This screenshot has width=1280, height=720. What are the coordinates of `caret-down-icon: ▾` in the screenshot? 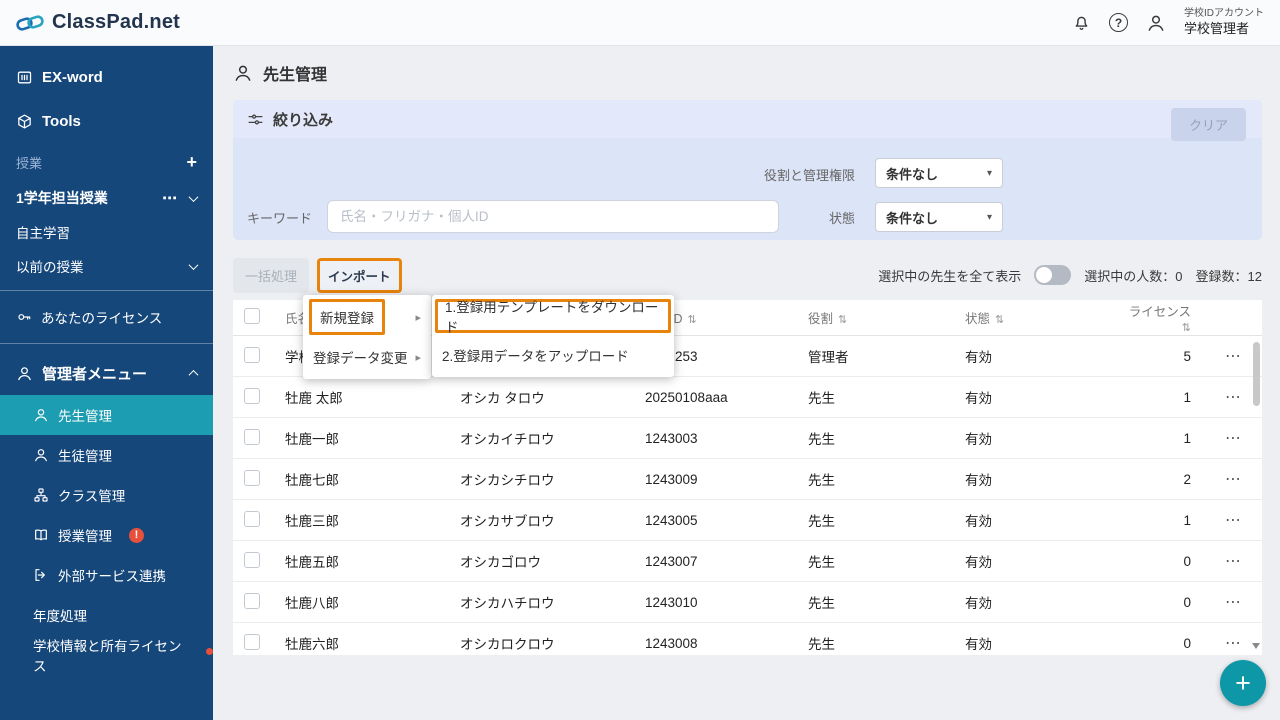 It's located at (989, 173).